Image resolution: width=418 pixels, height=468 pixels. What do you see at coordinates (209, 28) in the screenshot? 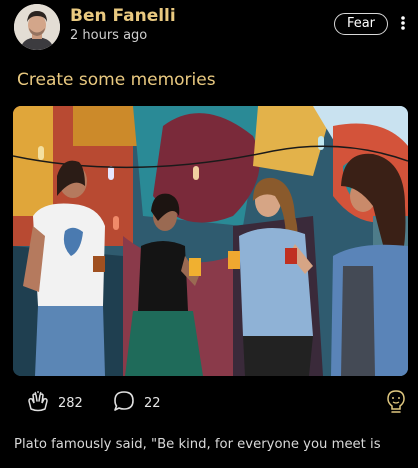
I see `post-header: Ben Fanelli 2 hours ago Fear` at bounding box center [209, 28].